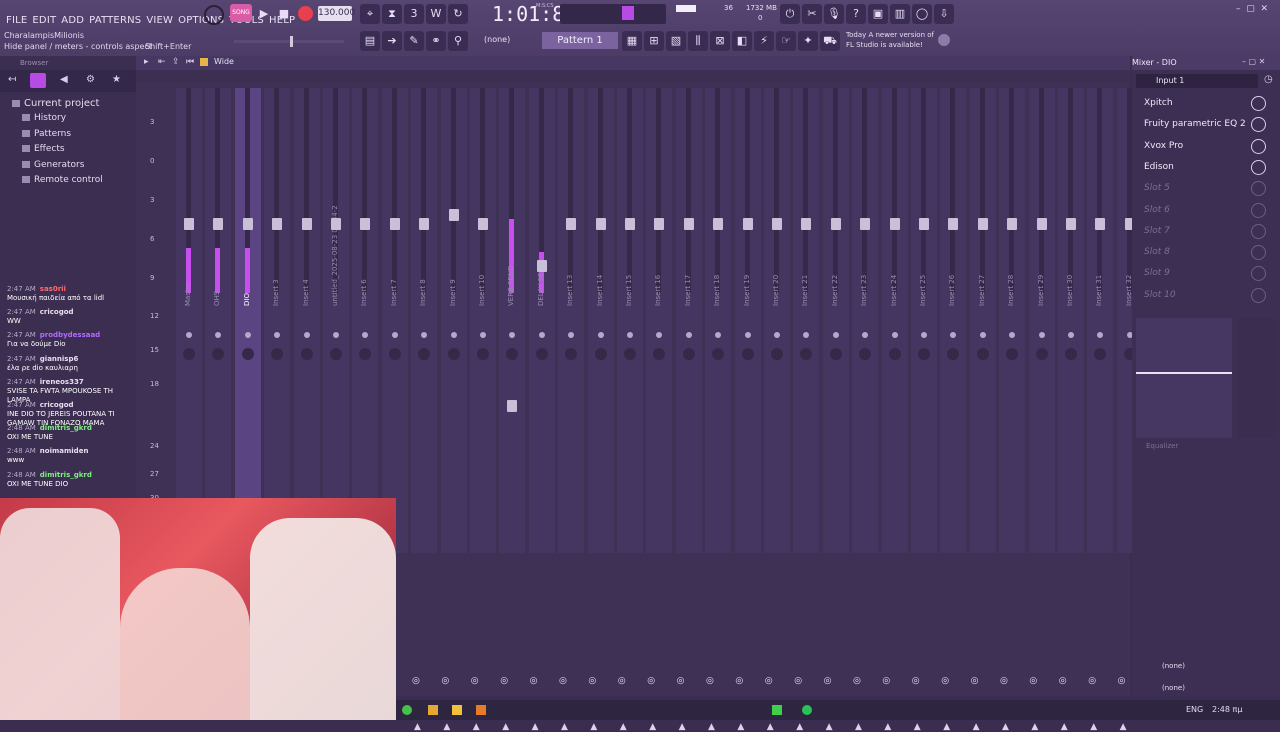 This screenshot has width=1280, height=732. What do you see at coordinates (1205, 189) in the screenshot?
I see `effect-slot: Slot 5` at bounding box center [1205, 189].